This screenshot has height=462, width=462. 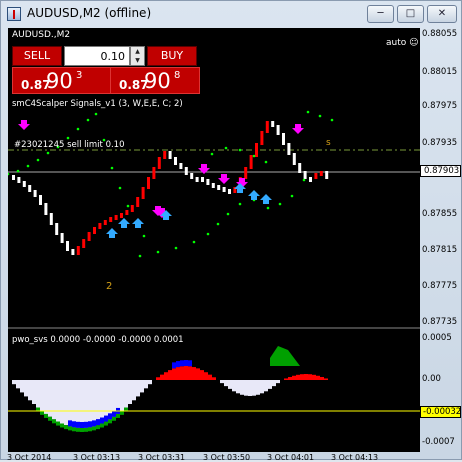 What do you see at coordinates (440, 171) in the screenshot?
I see `current-price-tag: 0.87903` at bounding box center [440, 171].